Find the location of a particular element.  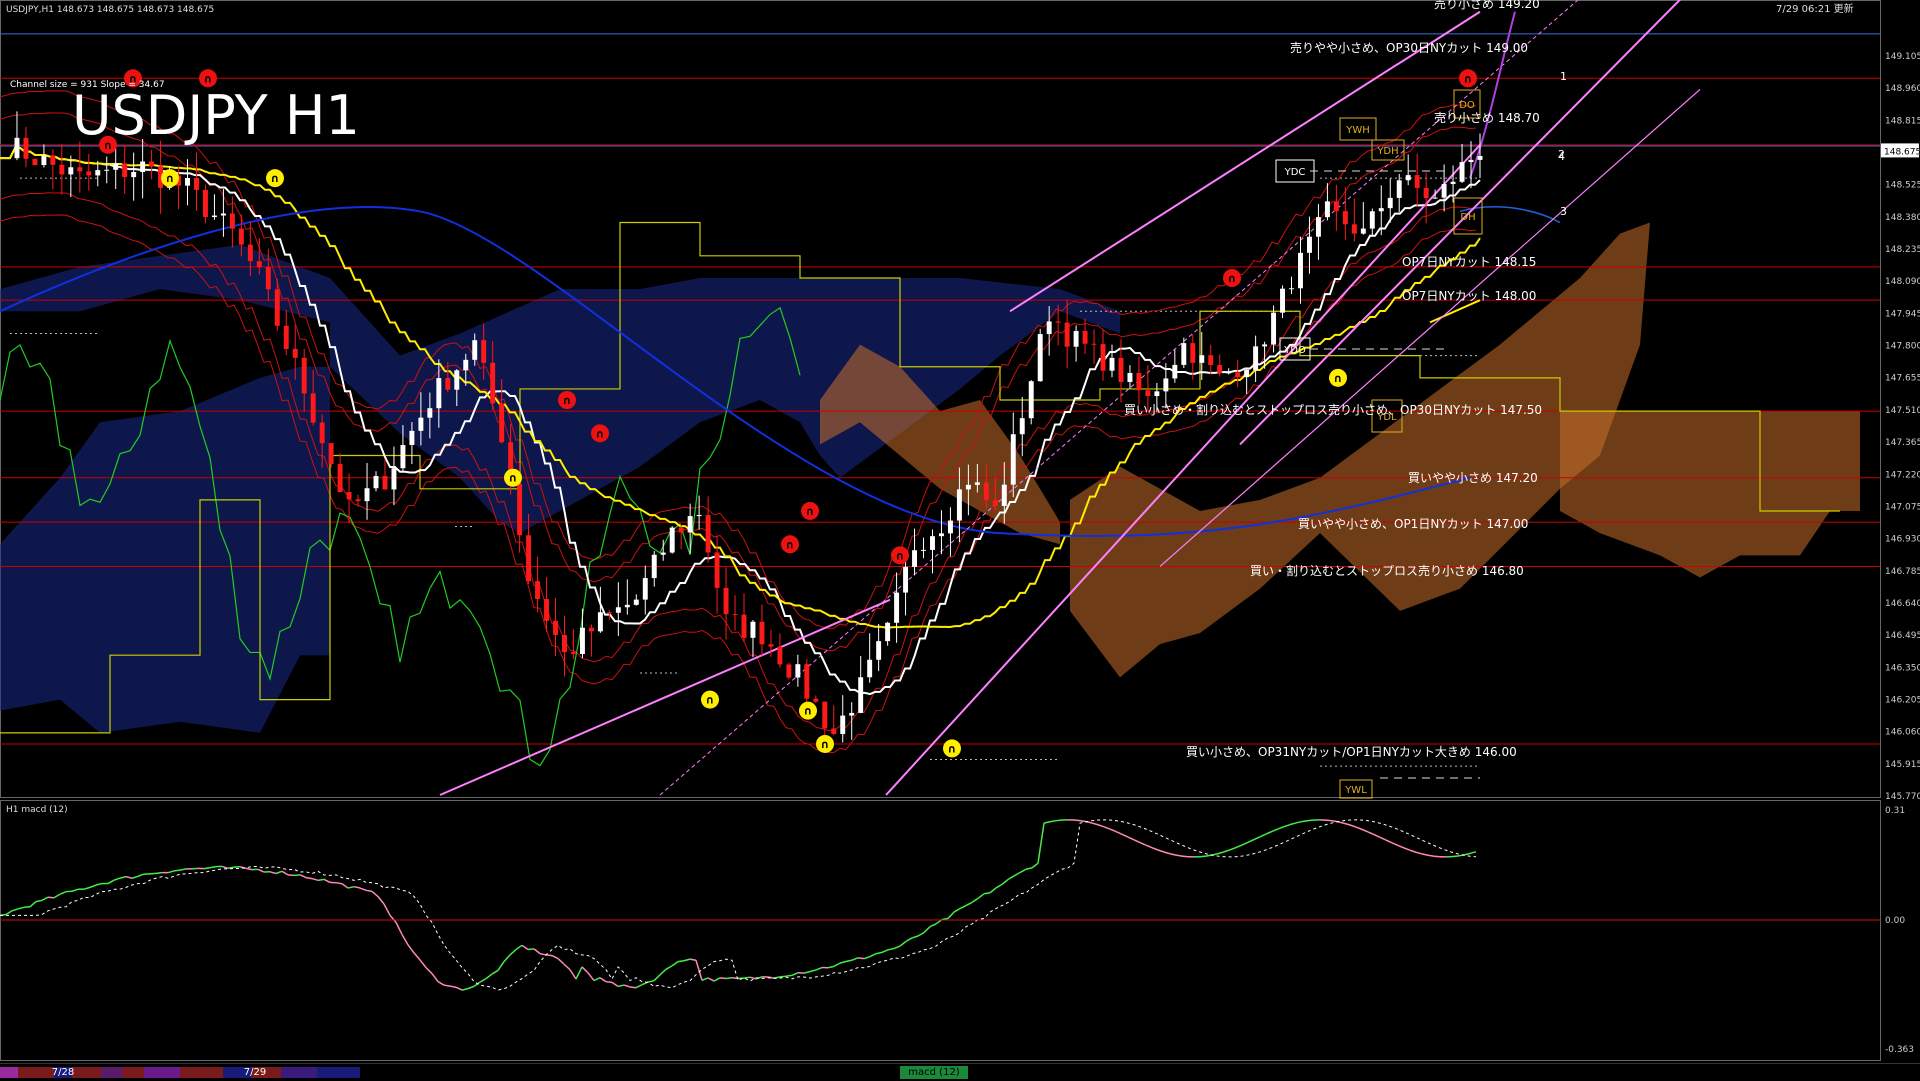

channel-info: Channel size = 931 Slope = 34.67 is located at coordinates (87, 85).